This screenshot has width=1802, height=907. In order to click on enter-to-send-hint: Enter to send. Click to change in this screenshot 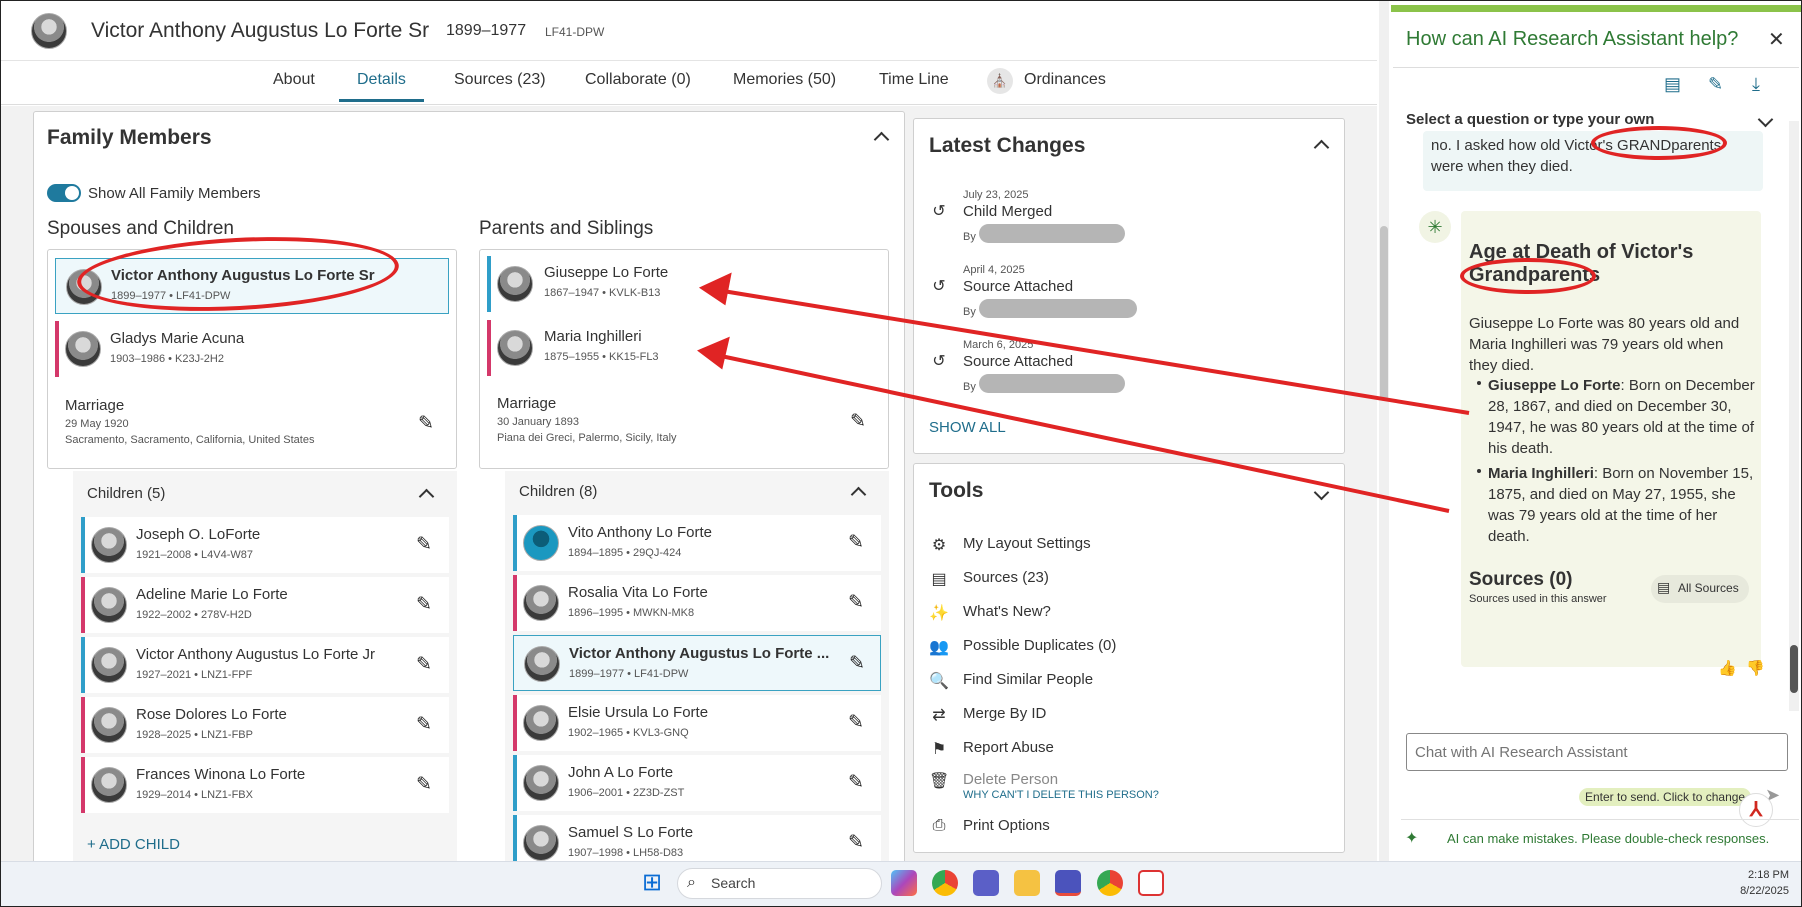, I will do `click(1665, 797)`.